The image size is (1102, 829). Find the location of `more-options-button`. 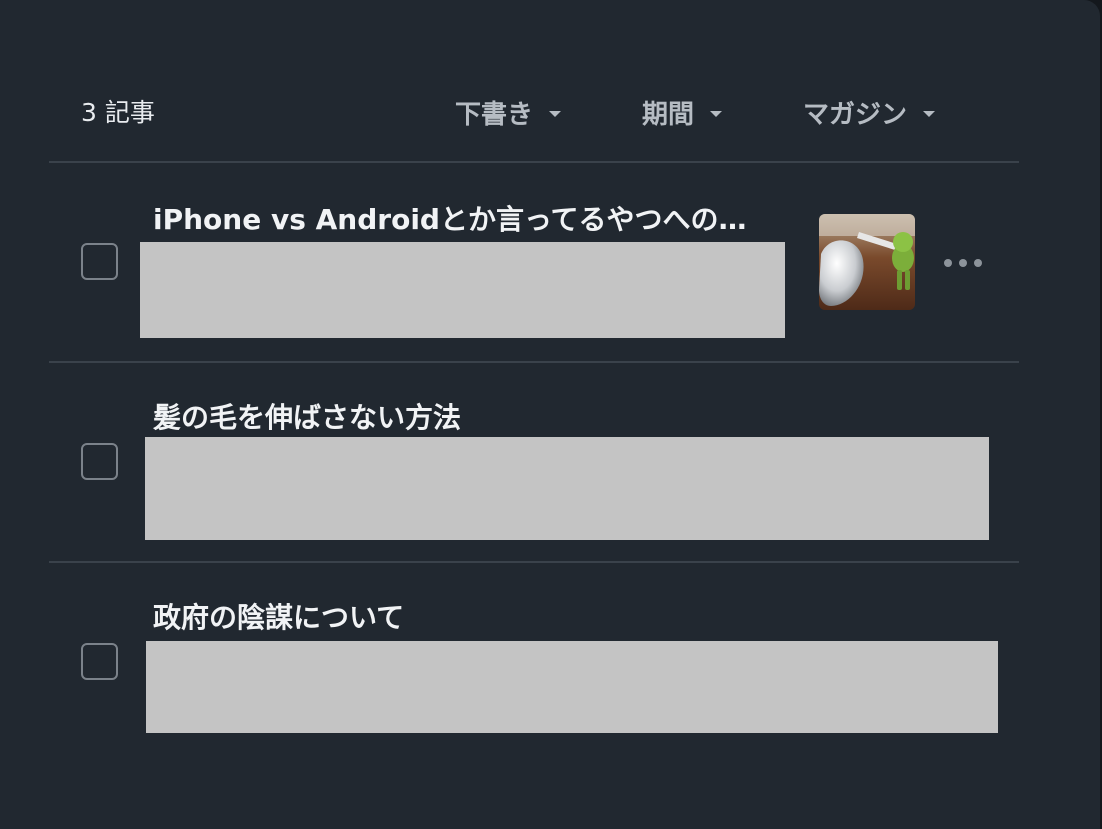

more-options-button is located at coordinates (963, 263).